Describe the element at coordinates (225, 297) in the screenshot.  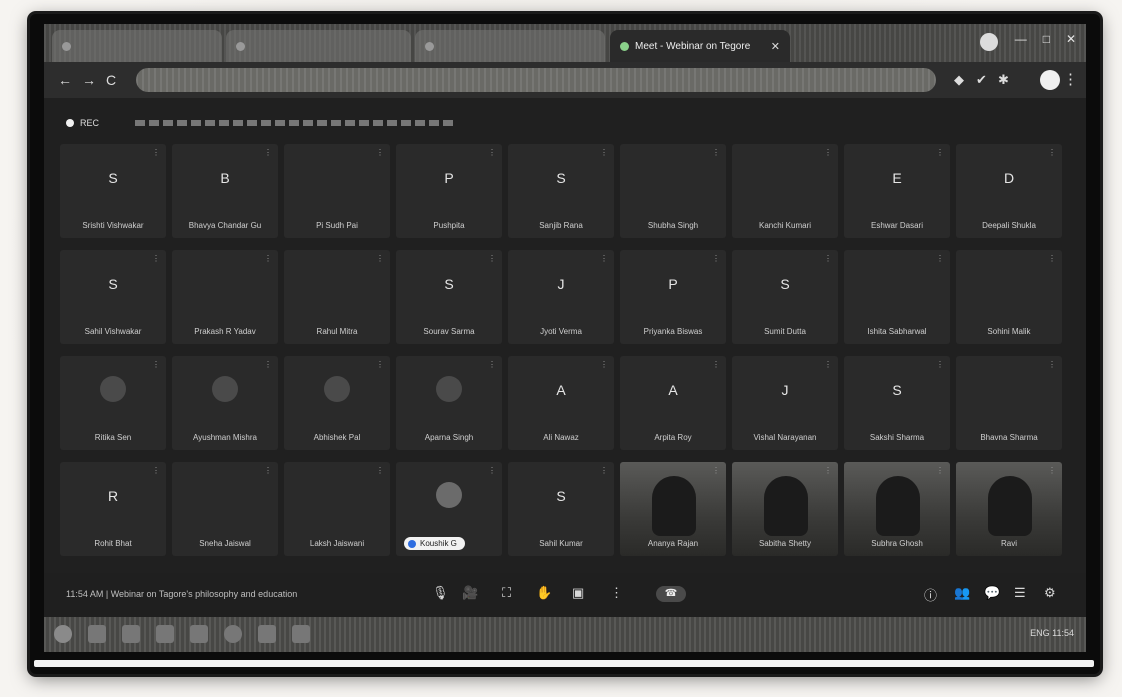
I see `participant-tile: ⋮ Prakash R Yadav` at that location.